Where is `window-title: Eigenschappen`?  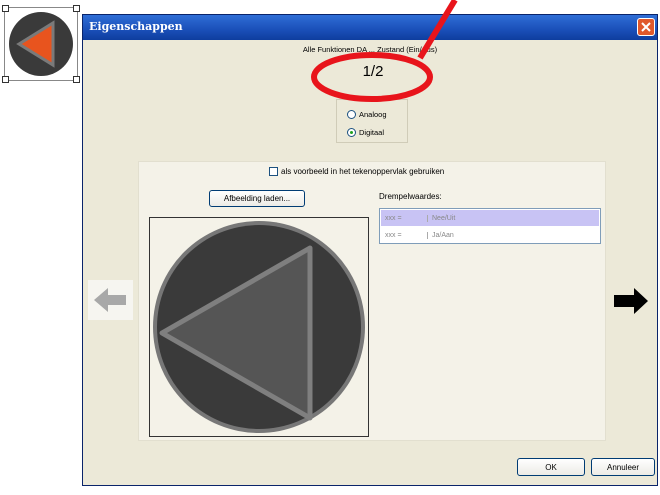 window-title: Eigenschappen is located at coordinates (136, 26).